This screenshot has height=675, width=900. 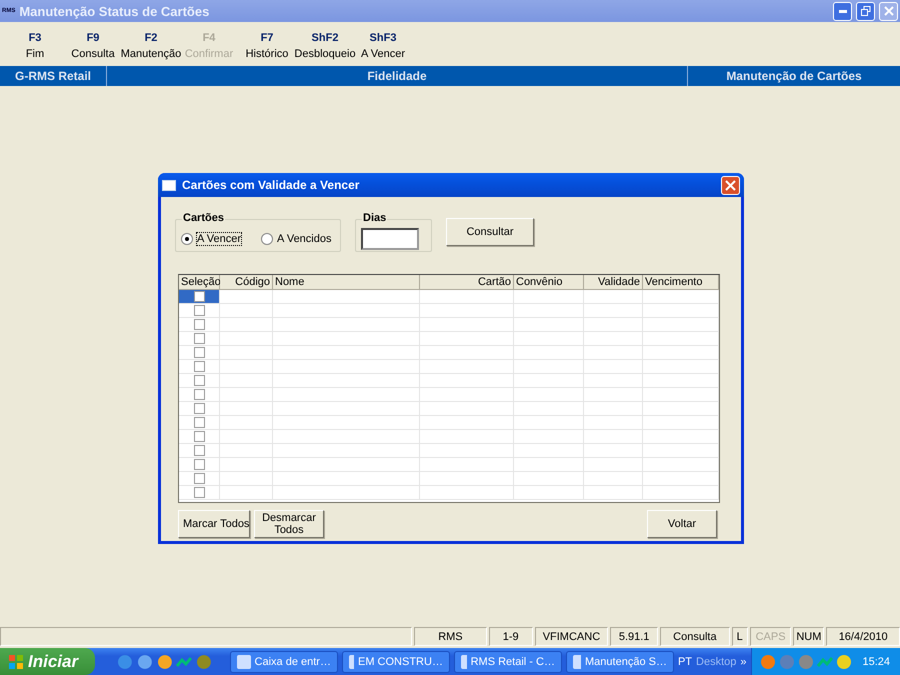 What do you see at coordinates (824, 662) in the screenshot?
I see `program-icon` at bounding box center [824, 662].